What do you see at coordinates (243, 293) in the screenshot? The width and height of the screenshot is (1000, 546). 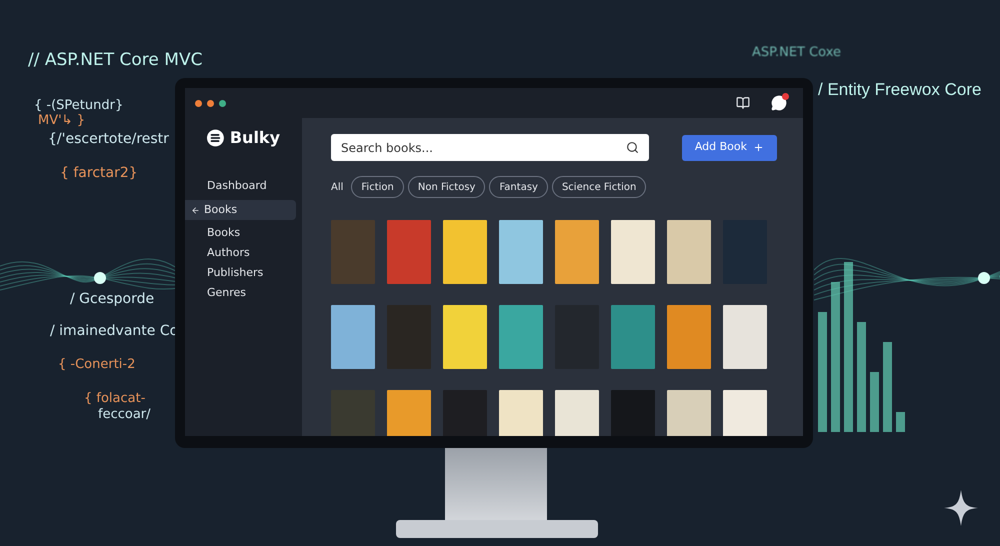 I see `nav-item: Genres` at bounding box center [243, 293].